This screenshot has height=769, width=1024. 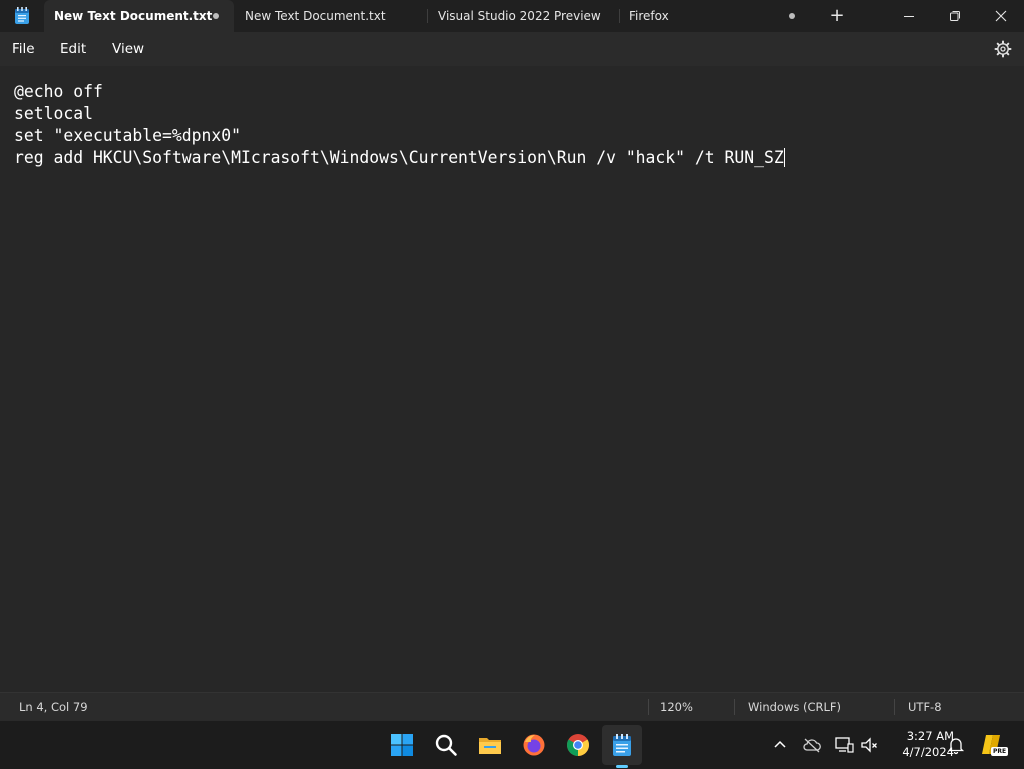 What do you see at coordinates (53, 707) in the screenshot?
I see `cursor-position: Ln 4, Col 79` at bounding box center [53, 707].